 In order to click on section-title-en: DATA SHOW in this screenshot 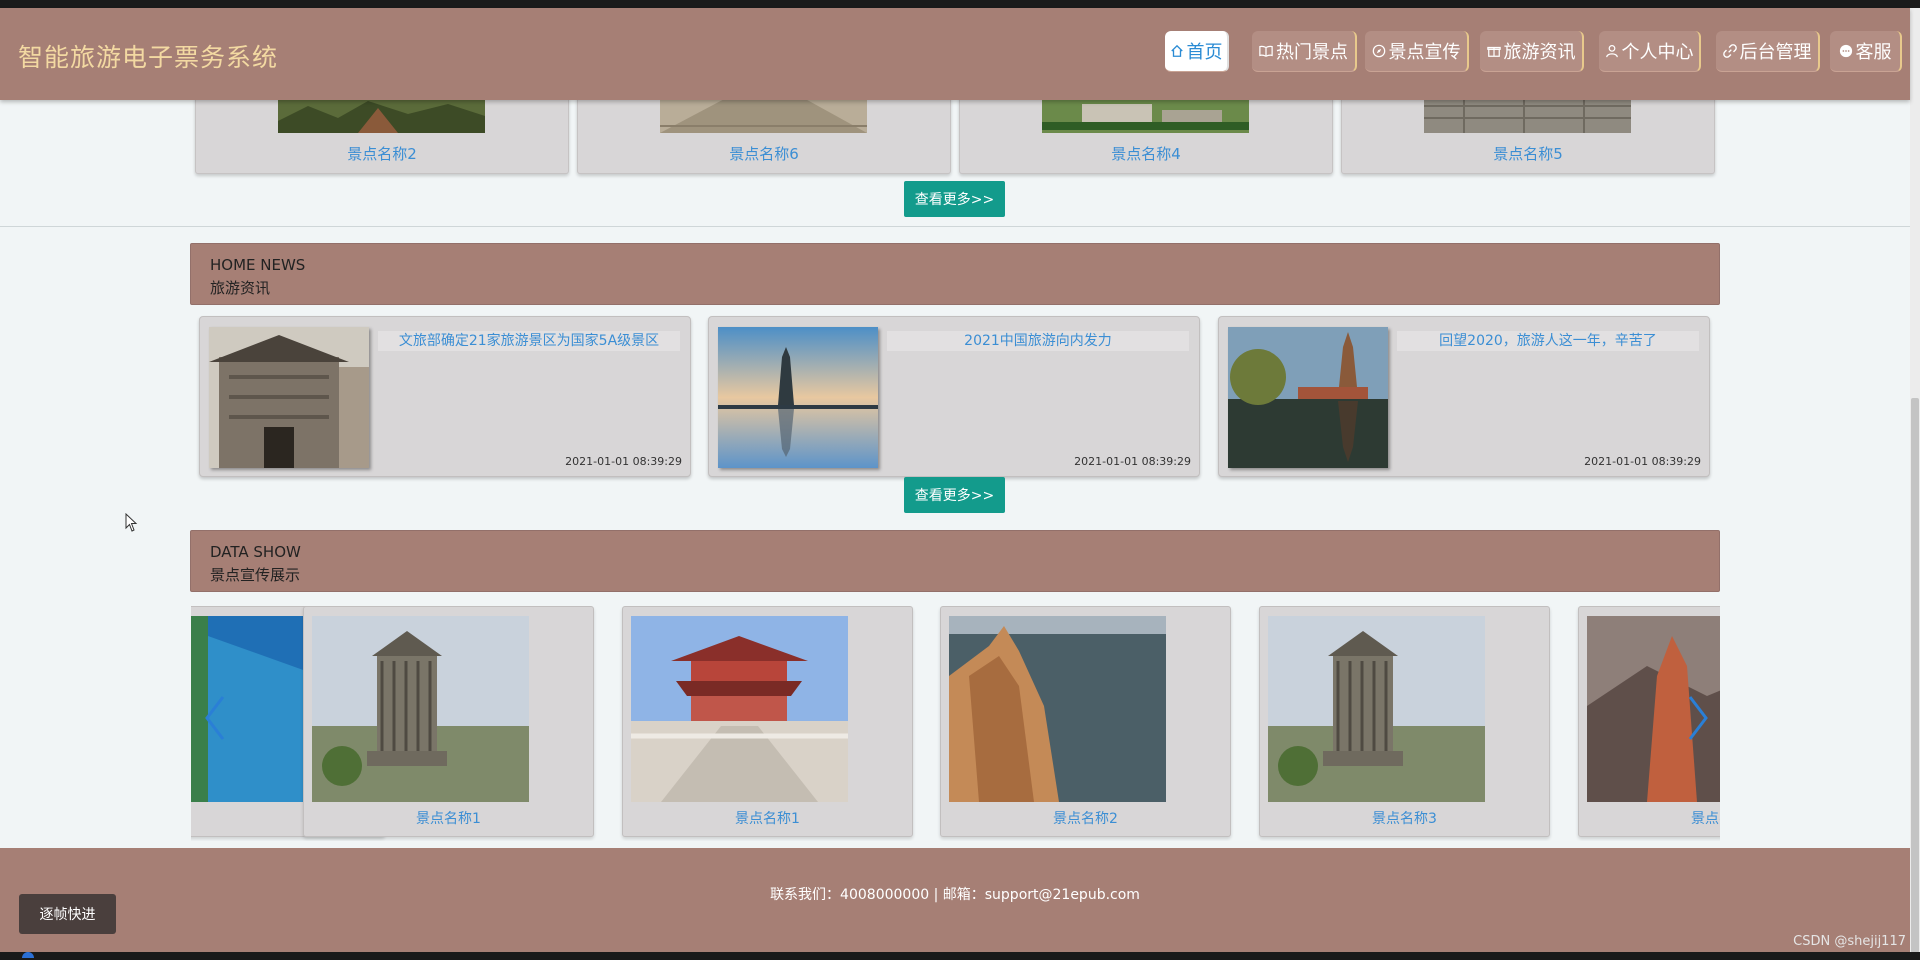, I will do `click(255, 552)`.